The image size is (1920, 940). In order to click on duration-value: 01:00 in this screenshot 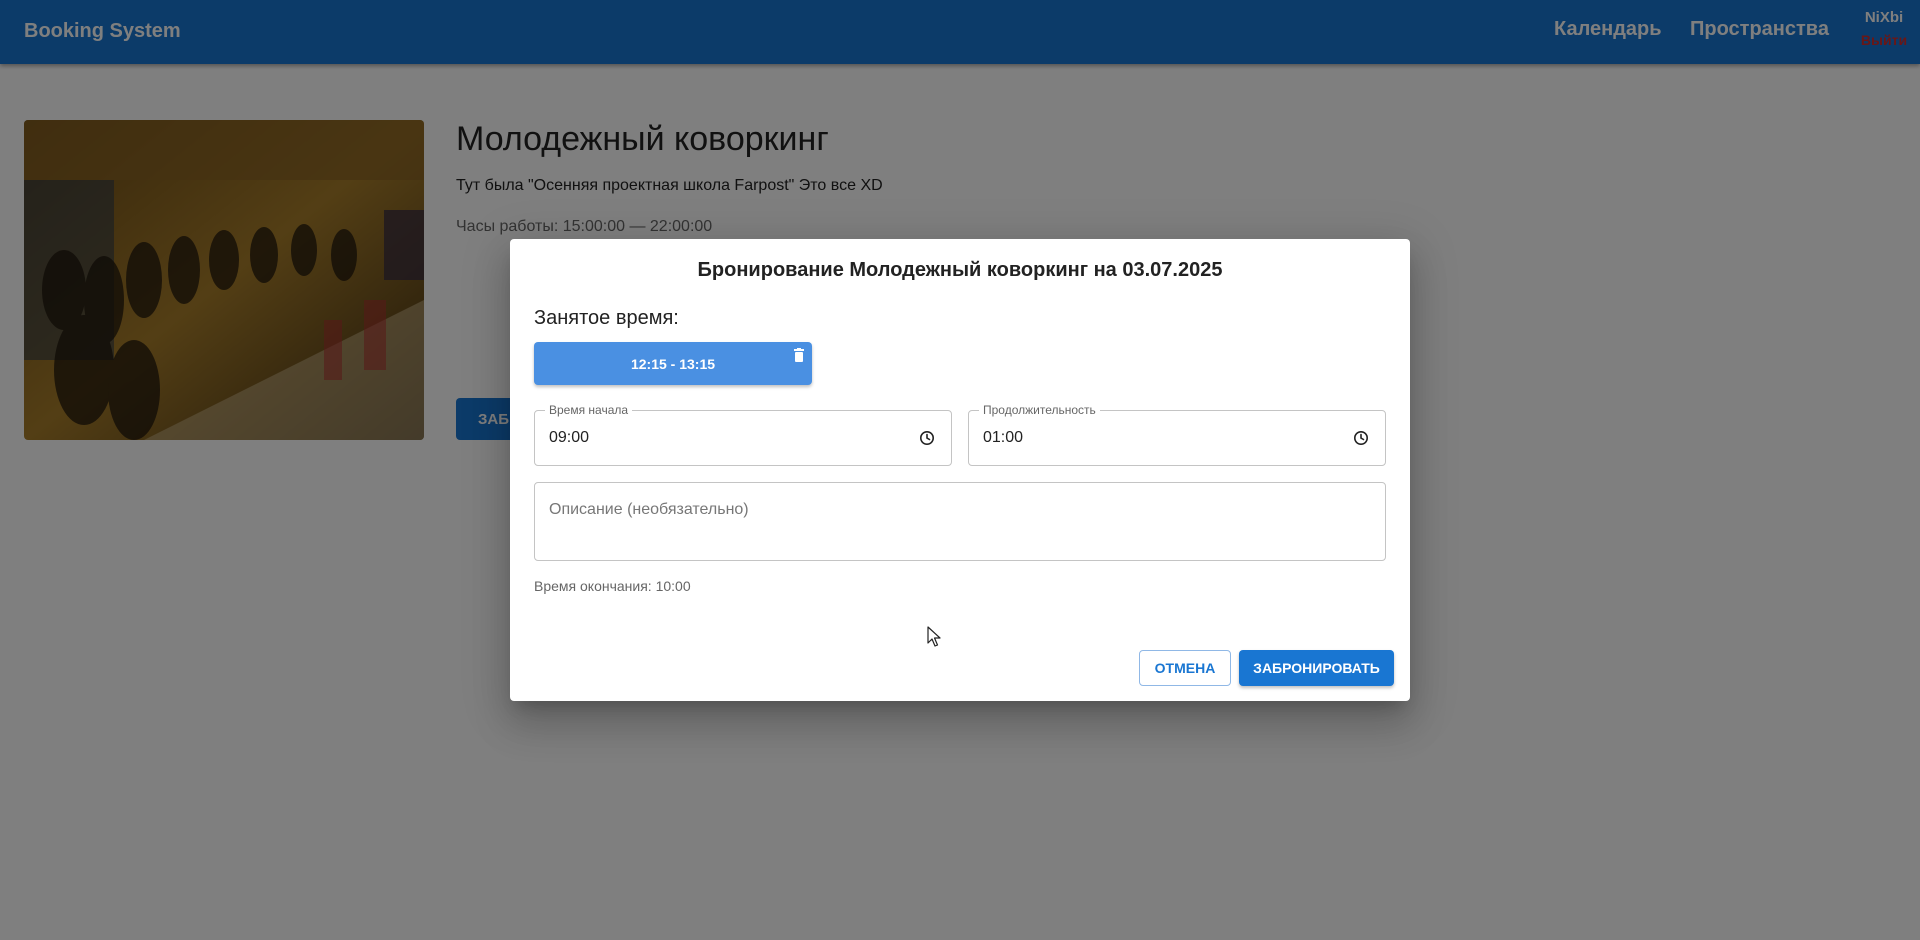, I will do `click(1003, 438)`.